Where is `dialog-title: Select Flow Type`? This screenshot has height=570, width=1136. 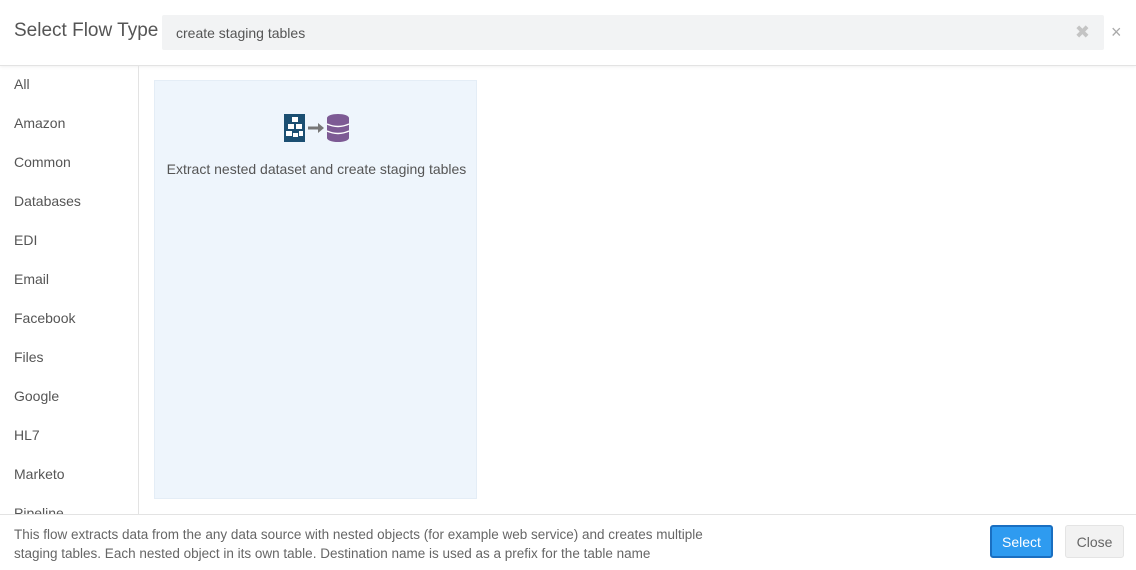 dialog-title: Select Flow Type is located at coordinates (86, 30).